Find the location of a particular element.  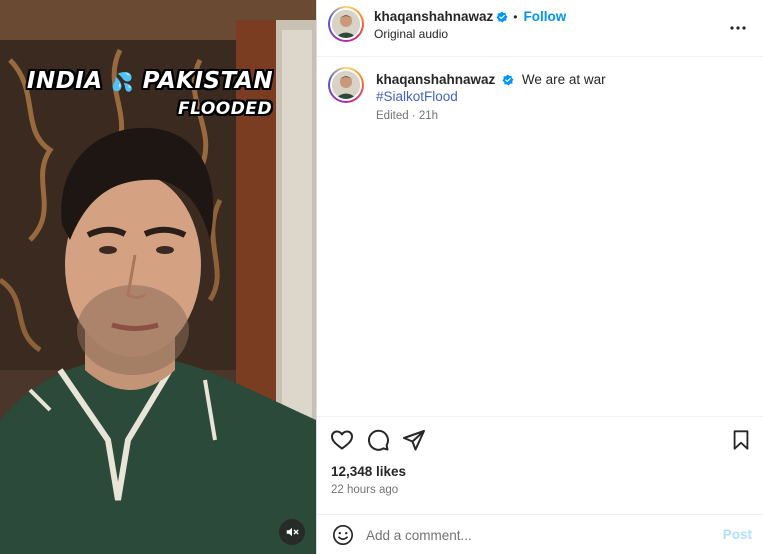

original-audio-link: Original audio is located at coordinates (411, 34).